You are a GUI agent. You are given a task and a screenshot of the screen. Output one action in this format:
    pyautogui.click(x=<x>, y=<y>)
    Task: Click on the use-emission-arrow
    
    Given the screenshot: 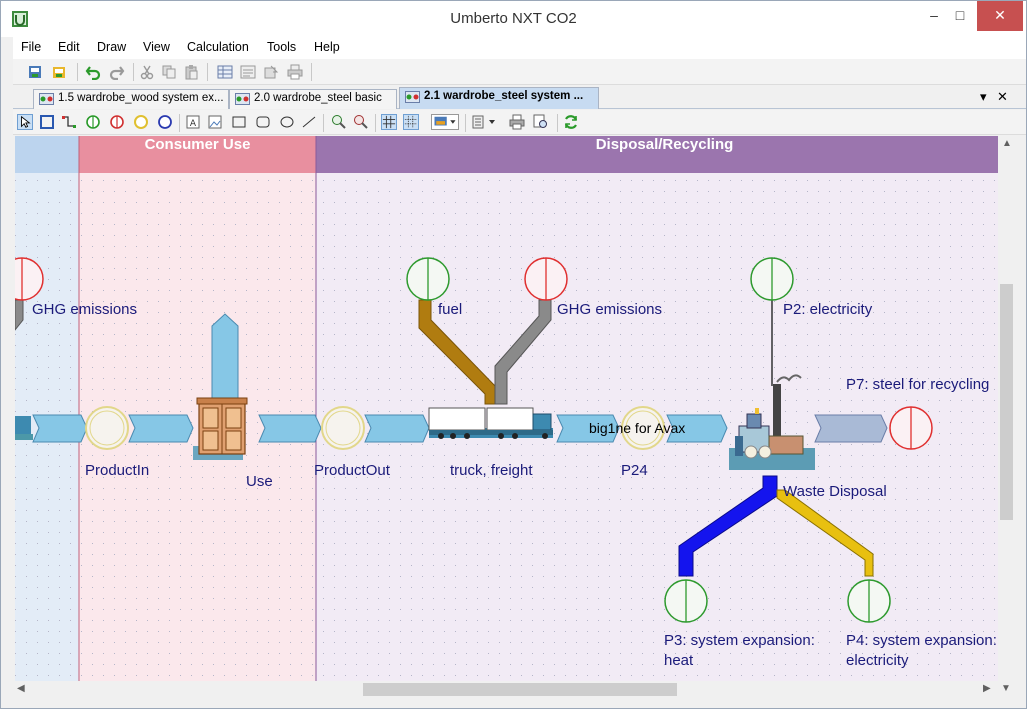 What is the action you would take?
    pyautogui.click(x=225, y=356)
    